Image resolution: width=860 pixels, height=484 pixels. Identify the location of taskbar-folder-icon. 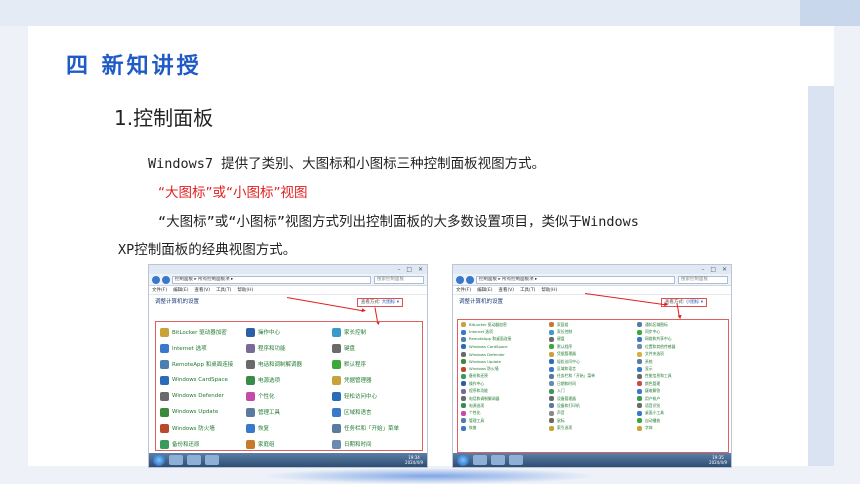
(212, 460).